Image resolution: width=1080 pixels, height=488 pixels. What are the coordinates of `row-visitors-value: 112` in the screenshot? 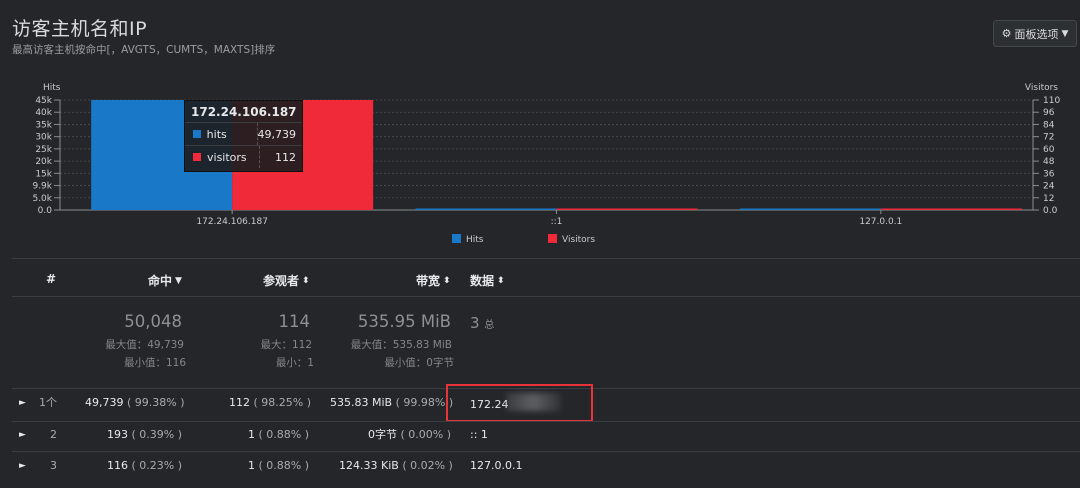 It's located at (239, 402).